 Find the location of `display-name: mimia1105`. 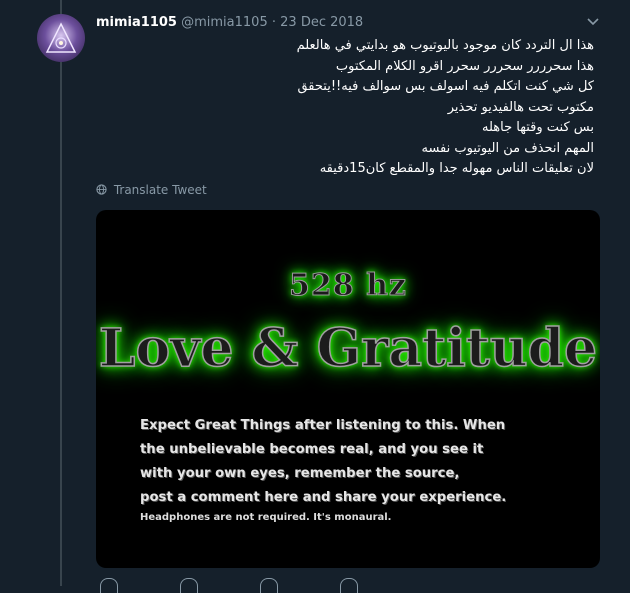

display-name: mimia1105 is located at coordinates (136, 22).